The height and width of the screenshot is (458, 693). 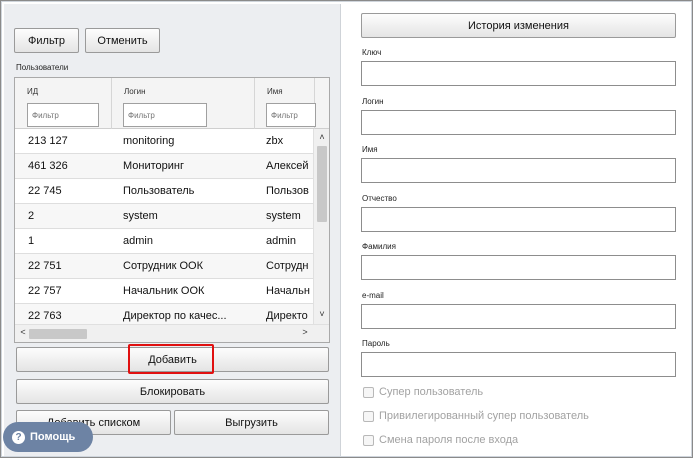 What do you see at coordinates (138, 241) in the screenshot?
I see `cell-login: admin` at bounding box center [138, 241].